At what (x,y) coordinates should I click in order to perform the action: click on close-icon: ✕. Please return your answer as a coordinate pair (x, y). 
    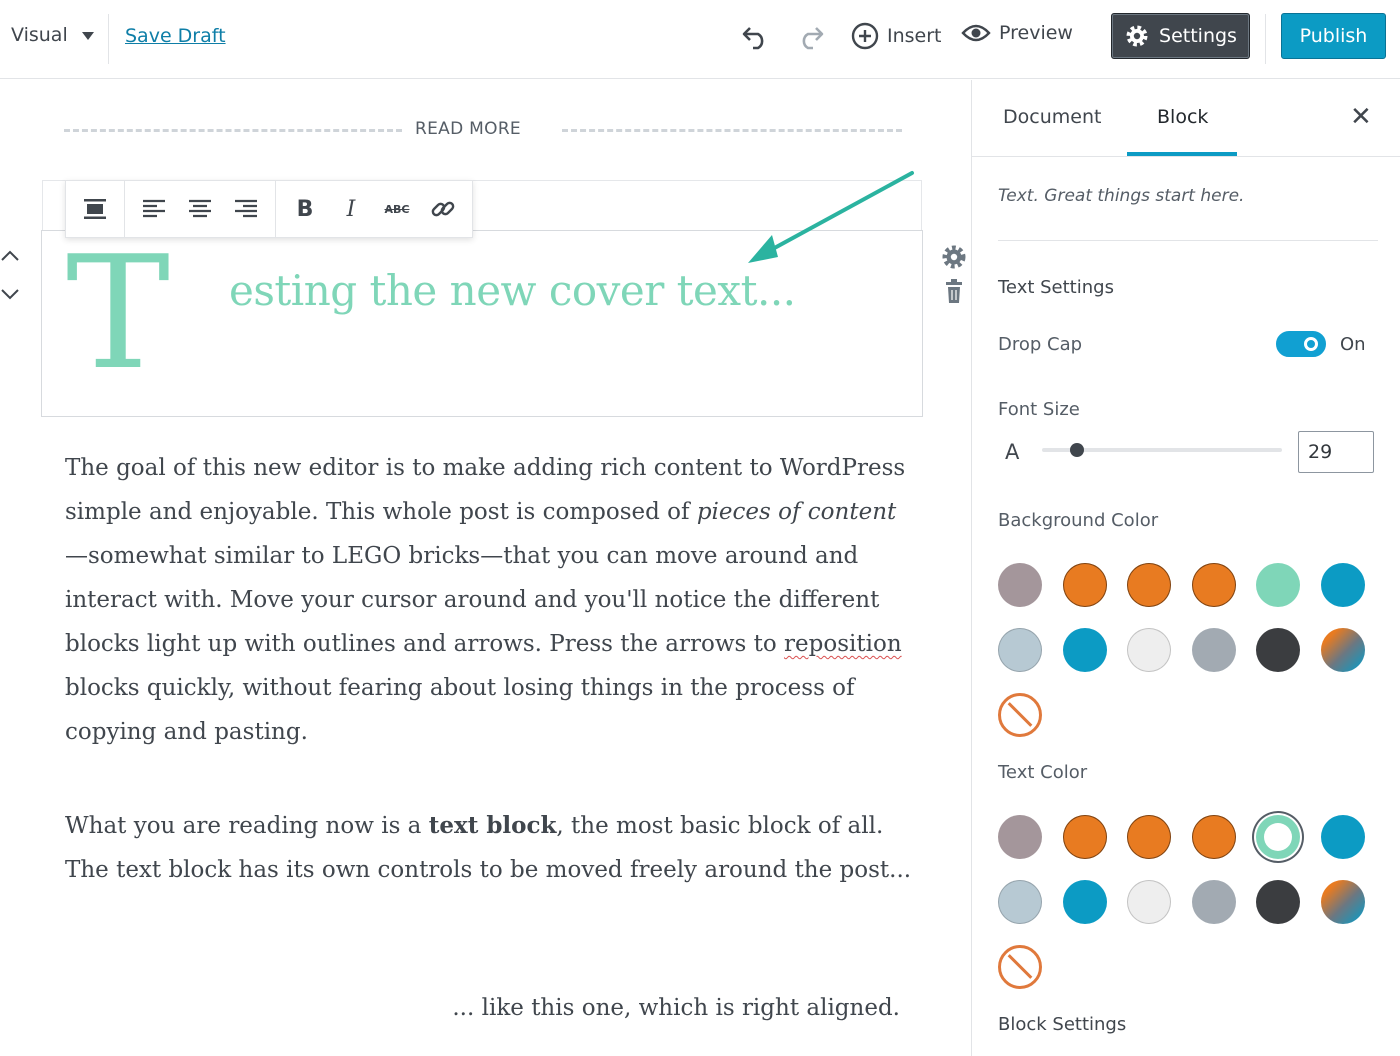
    Looking at the image, I should click on (1361, 117).